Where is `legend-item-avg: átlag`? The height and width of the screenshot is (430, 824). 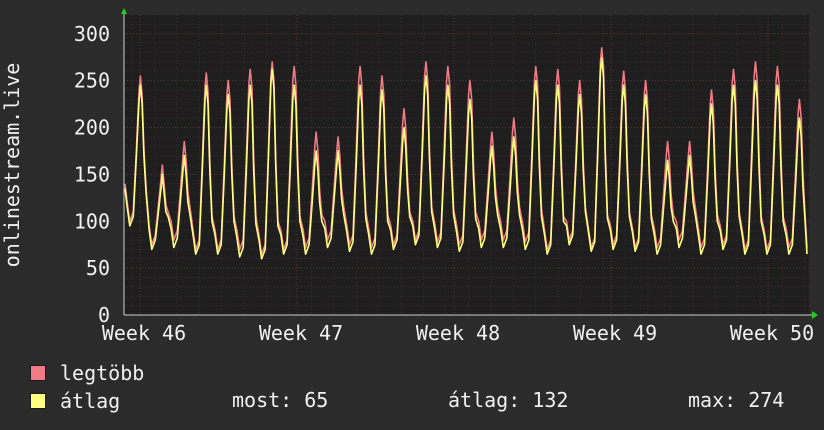
legend-item-avg: átlag is located at coordinates (75, 401).